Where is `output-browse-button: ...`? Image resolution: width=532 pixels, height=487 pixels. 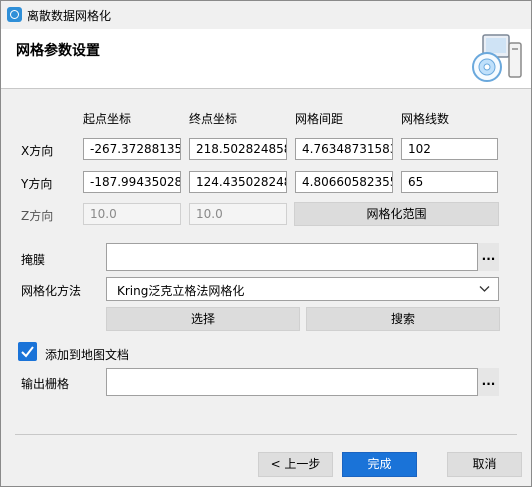 output-browse-button: ... is located at coordinates (488, 382).